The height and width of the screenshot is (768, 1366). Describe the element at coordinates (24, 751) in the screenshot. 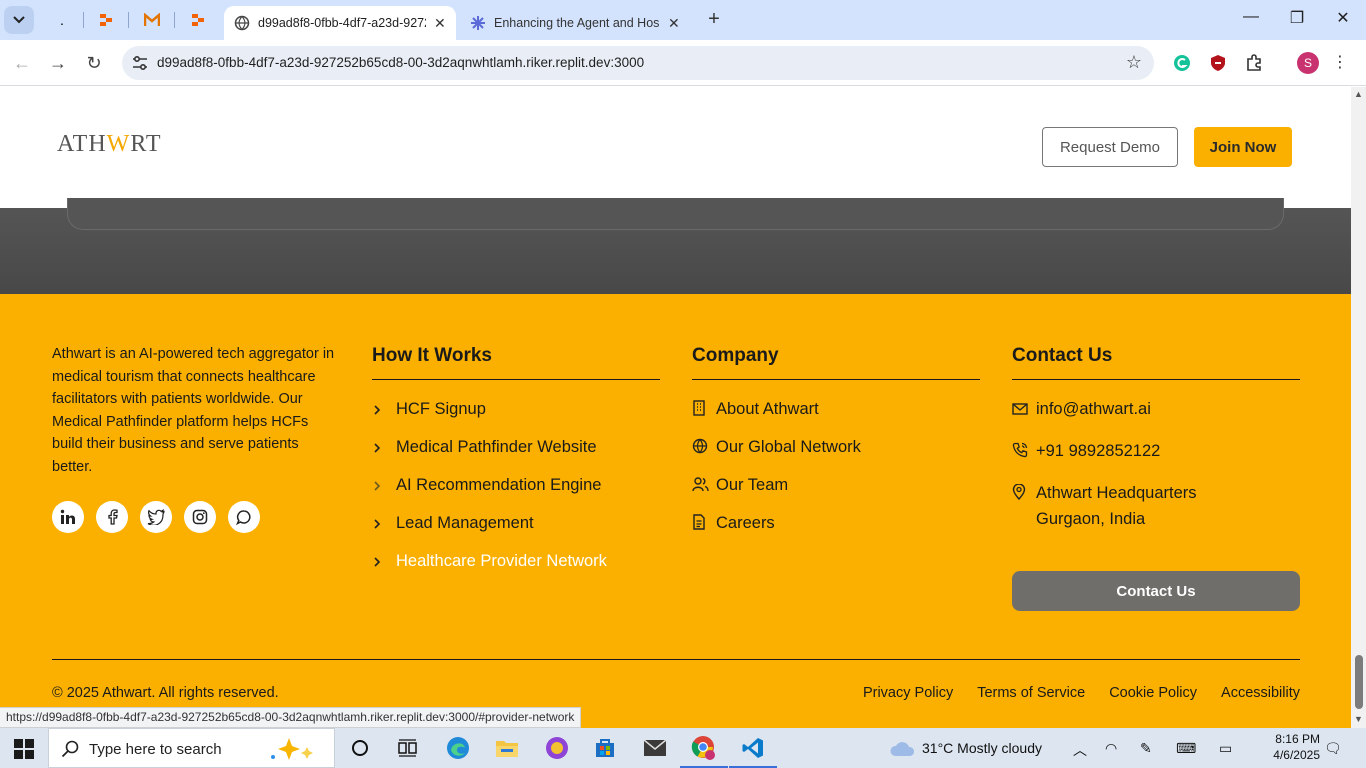

I see `start-button` at that location.